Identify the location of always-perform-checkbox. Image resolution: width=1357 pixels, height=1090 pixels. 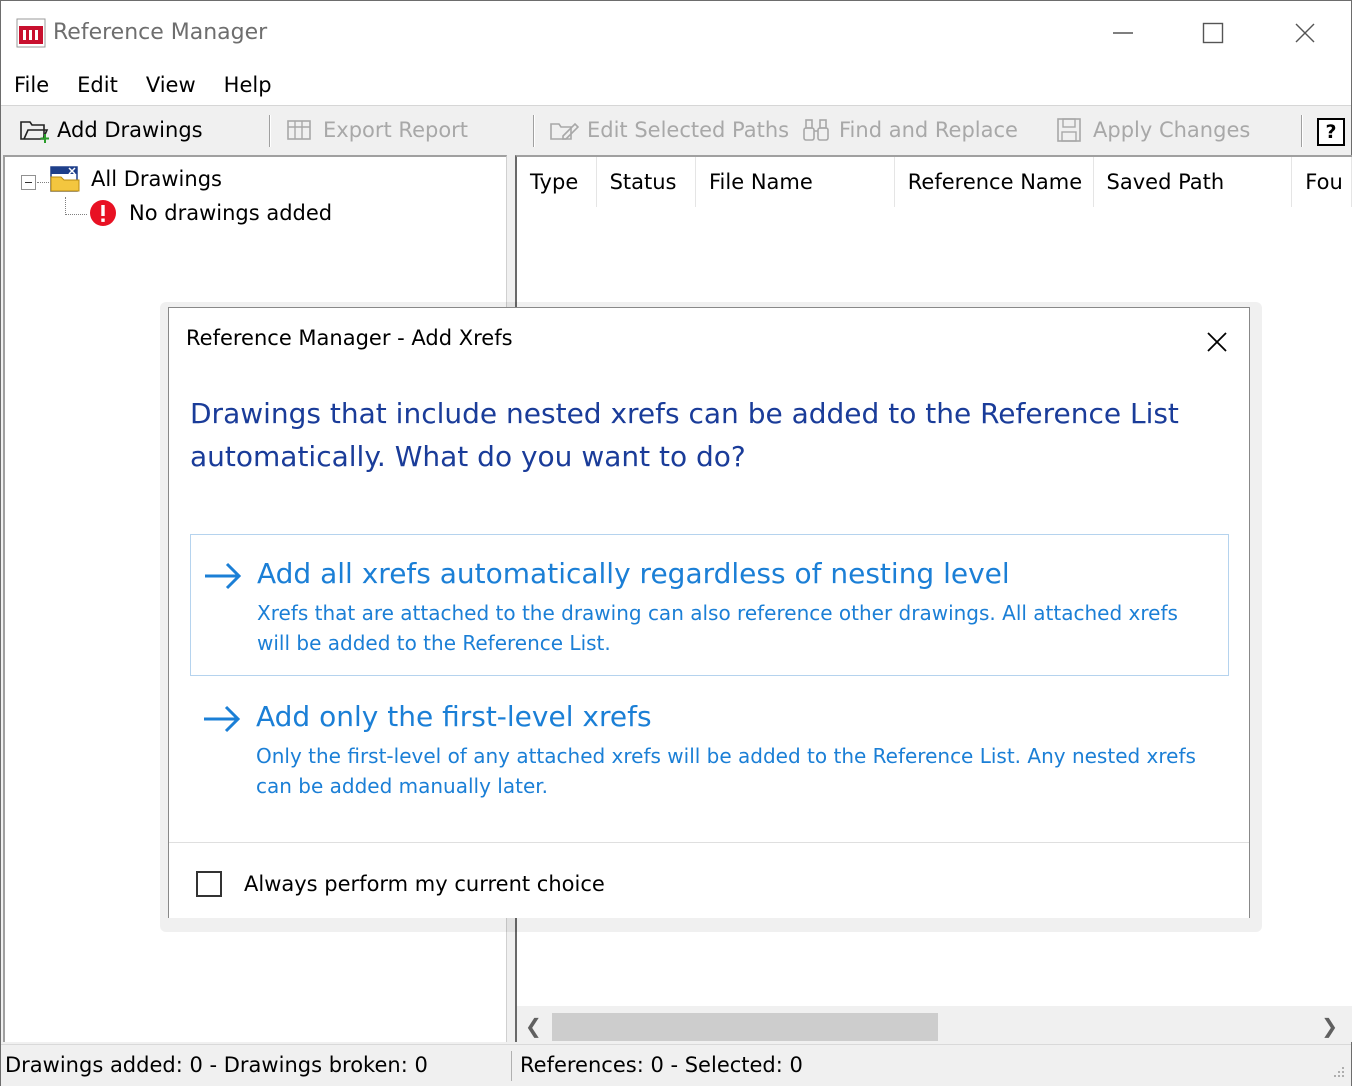
(209, 884).